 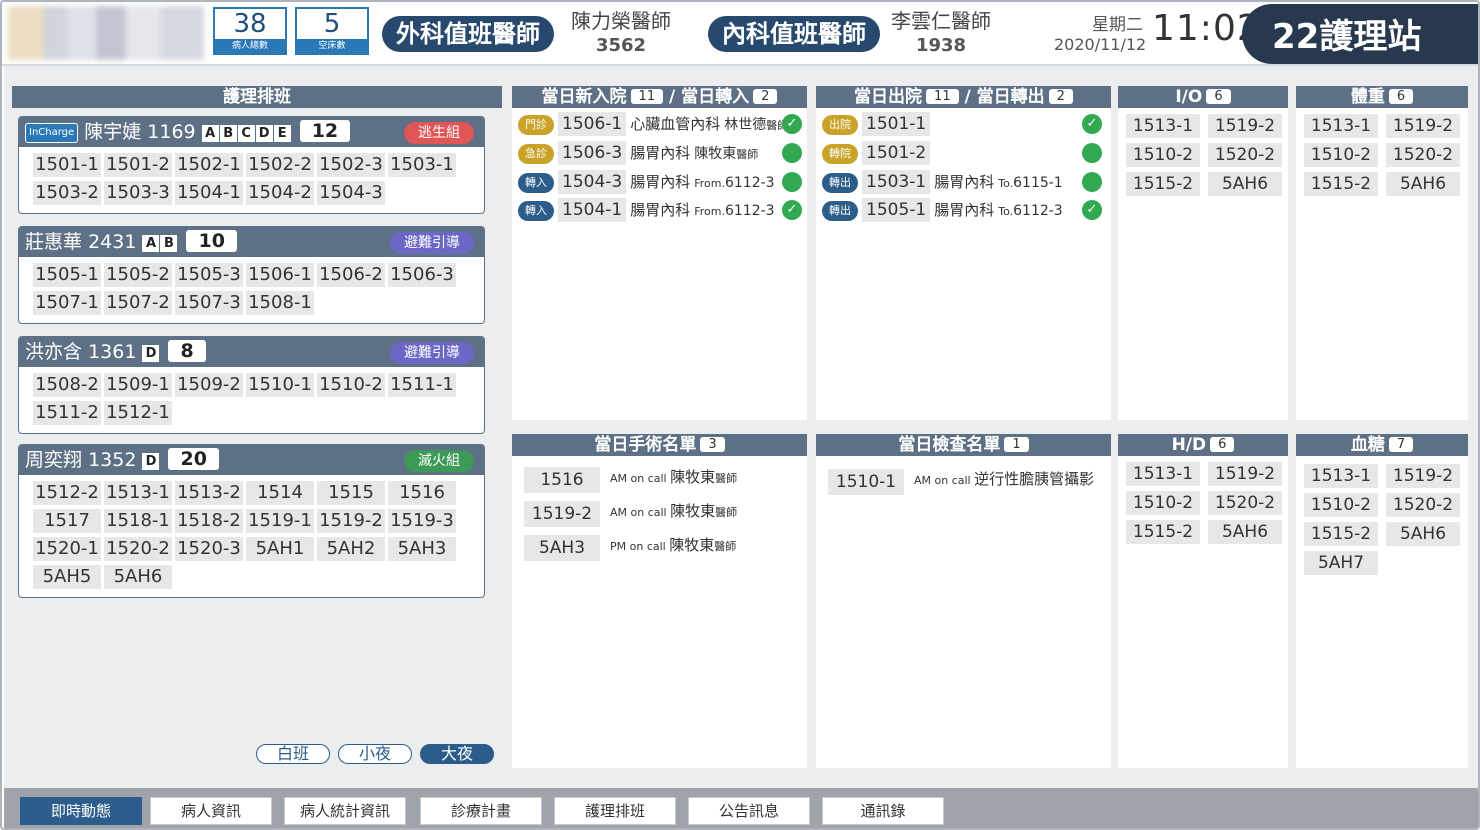 What do you see at coordinates (351, 275) in the screenshot?
I see `bed-chip: 1506-2` at bounding box center [351, 275].